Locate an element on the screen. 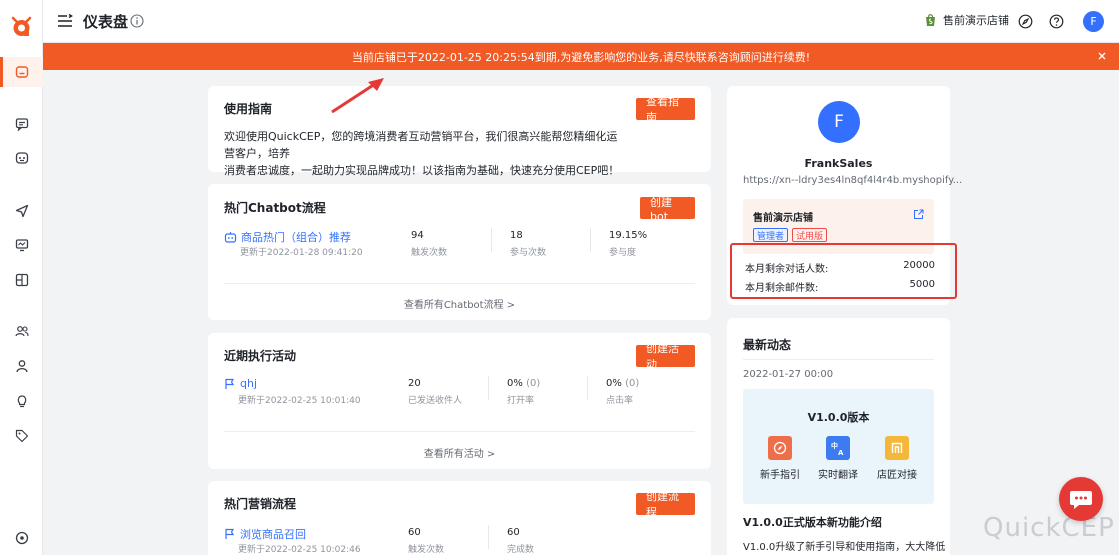 This screenshot has width=1119, height=555. view-all-chatbot-link: 查看所有Chatbot流程 > is located at coordinates (459, 303).